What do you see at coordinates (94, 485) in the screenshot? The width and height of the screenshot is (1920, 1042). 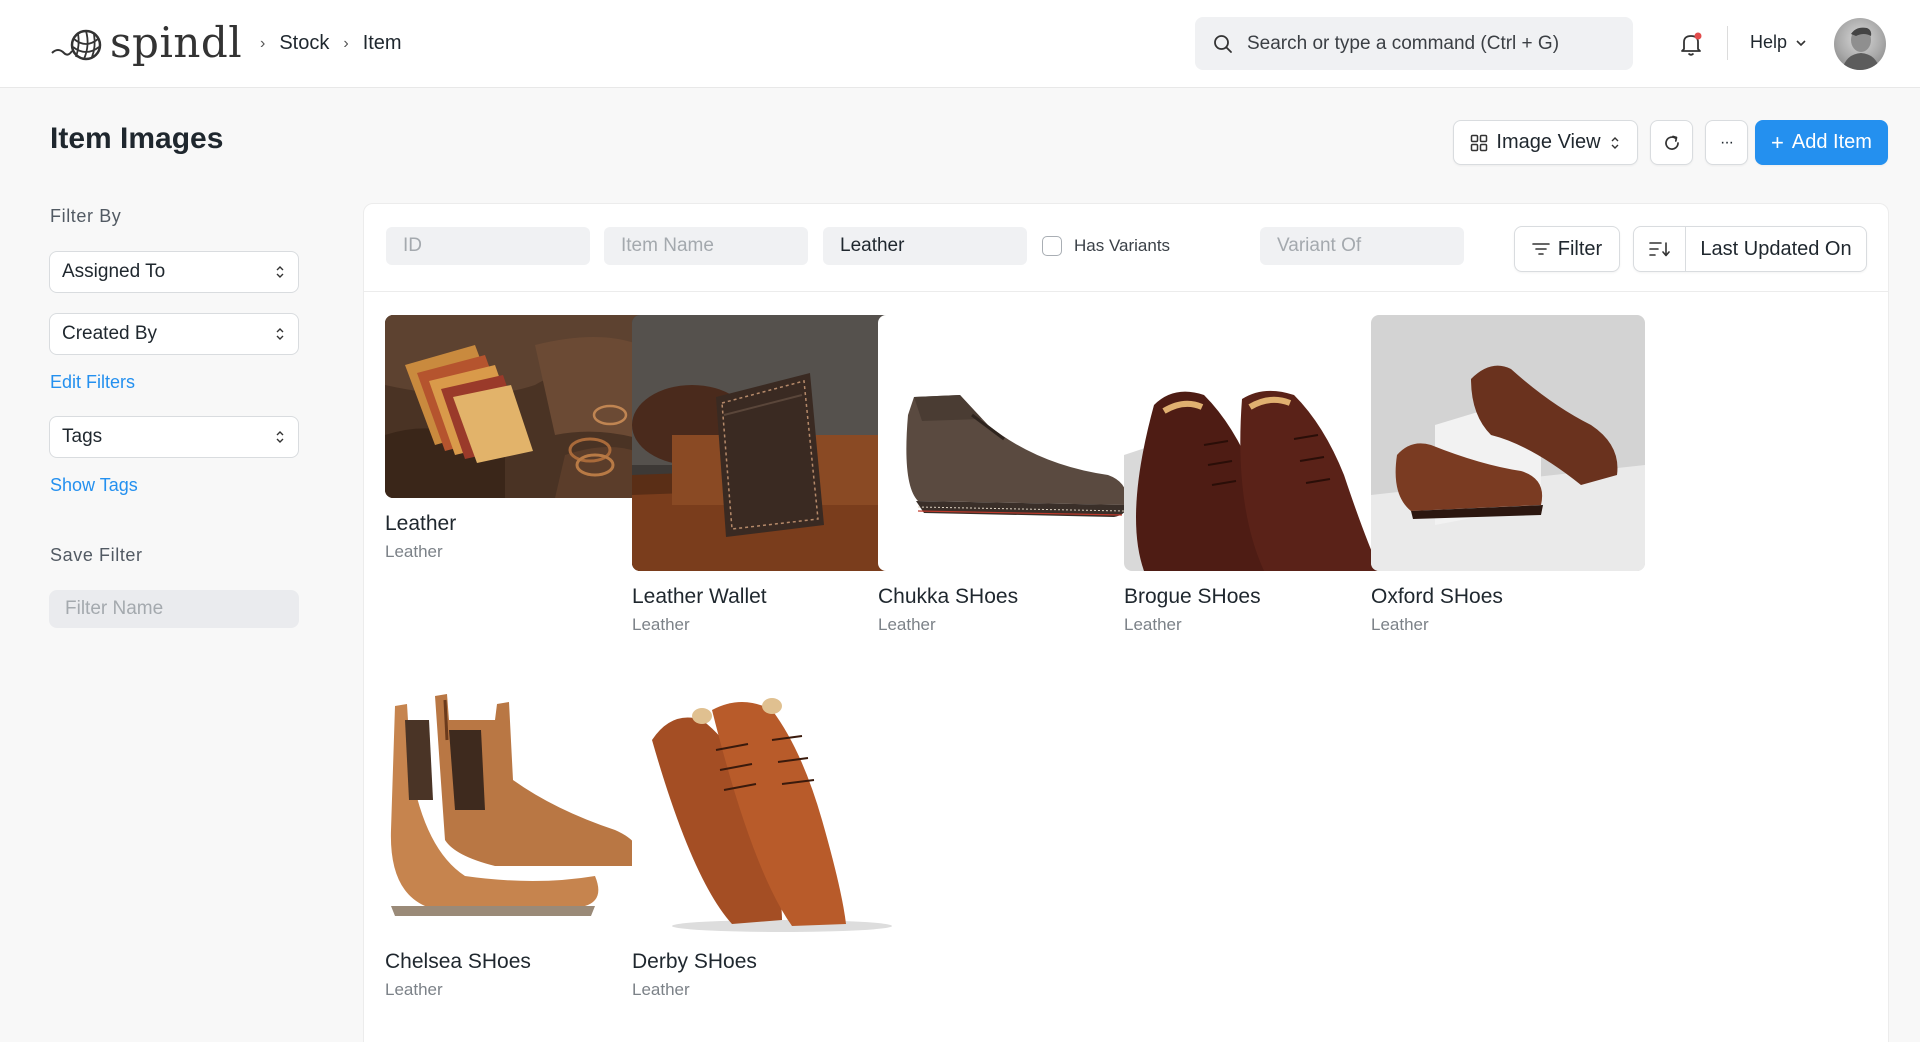 I see `show-tags-link: Show Tags` at bounding box center [94, 485].